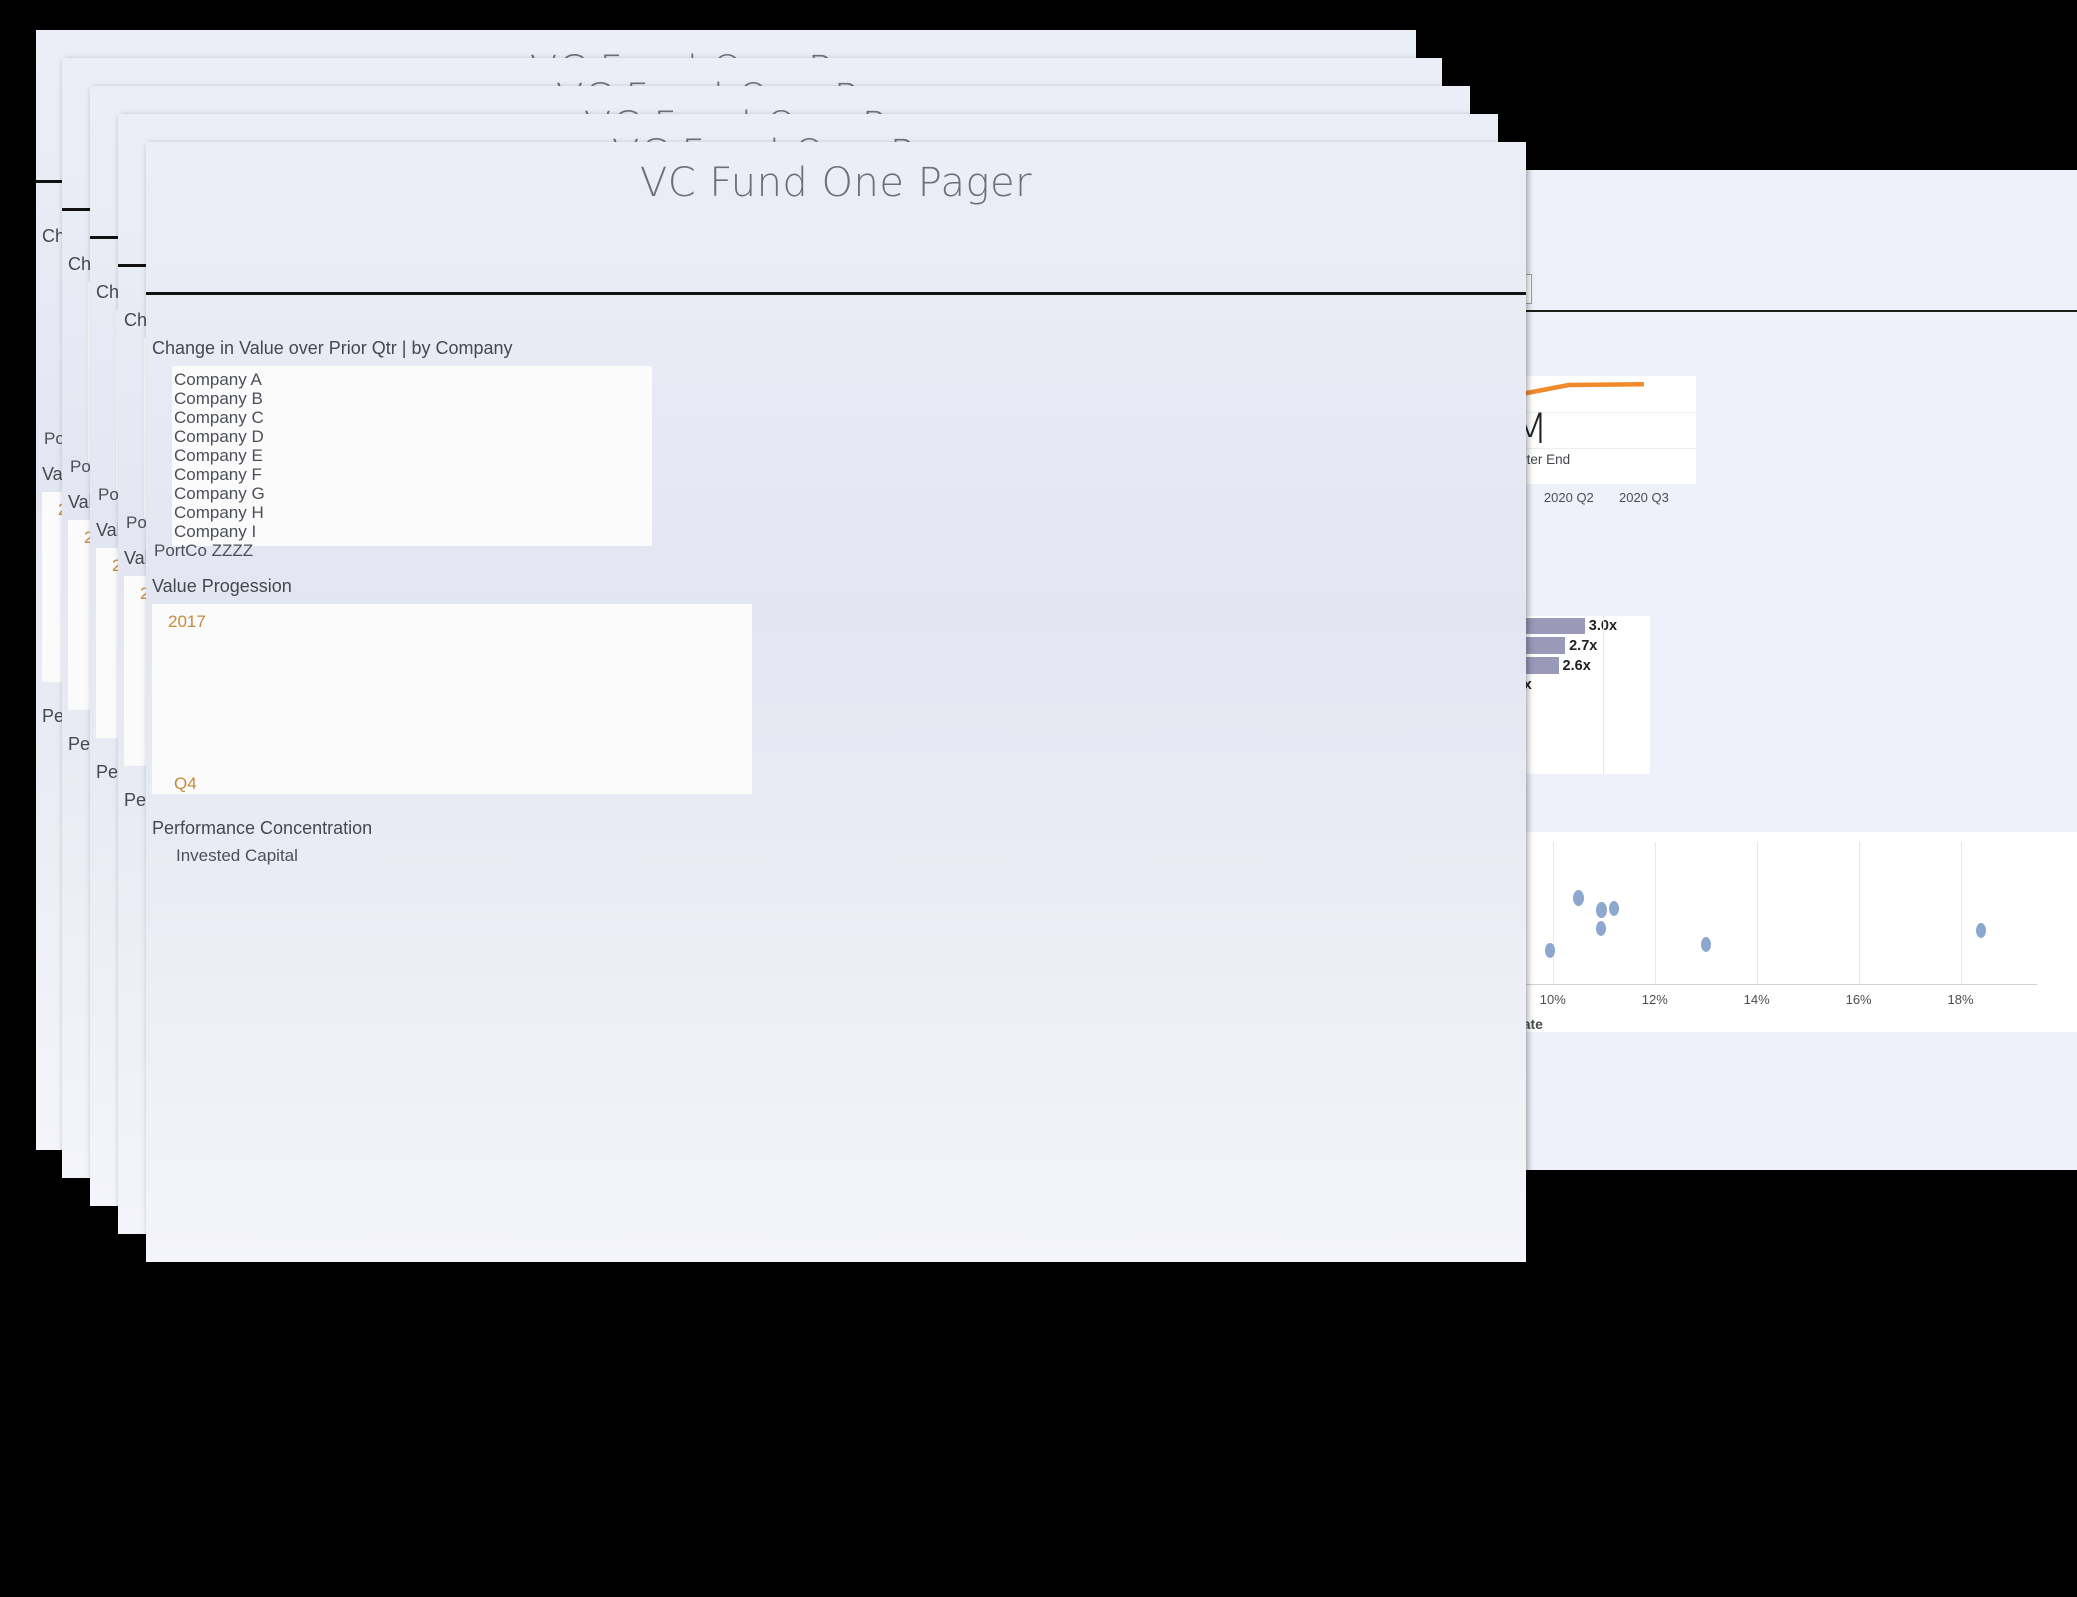  Describe the element at coordinates (187, 621) in the screenshot. I see `ghost-year-label: 2017` at that location.